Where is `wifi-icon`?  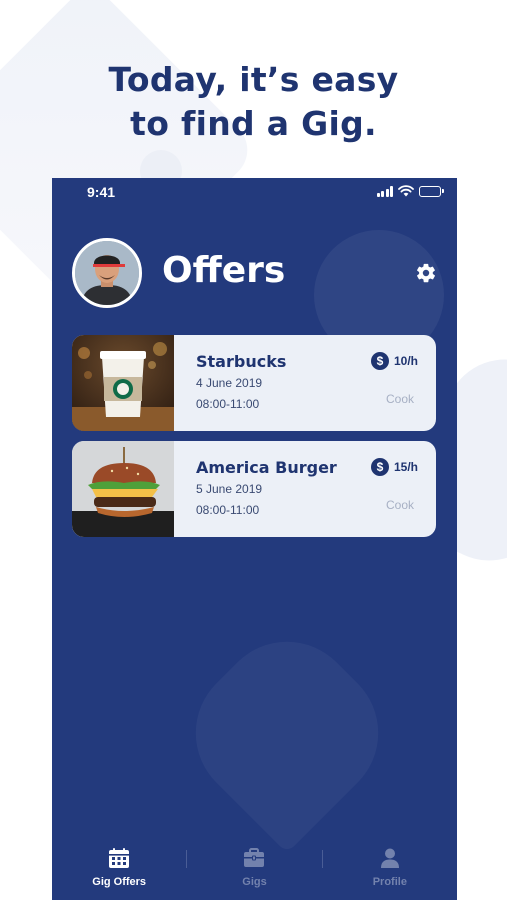 wifi-icon is located at coordinates (406, 191).